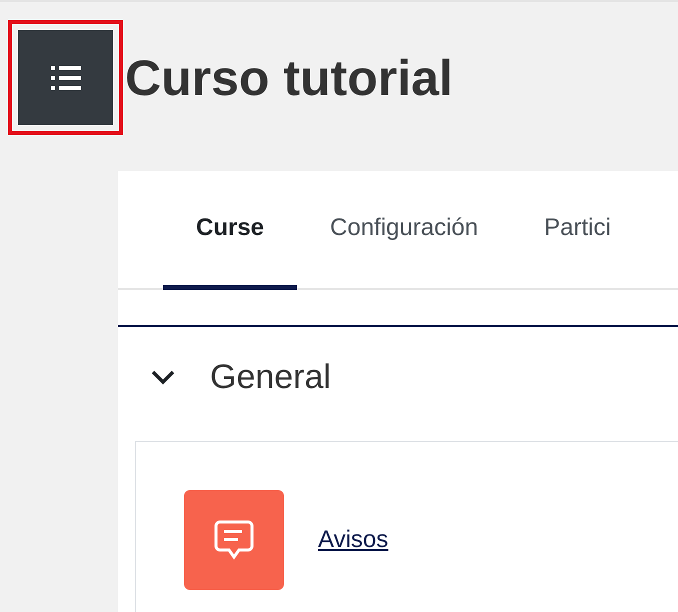  I want to click on section-title: General, so click(270, 377).